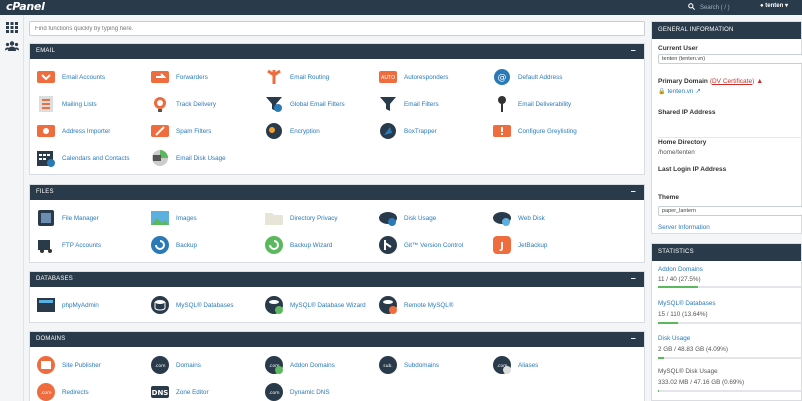 This screenshot has height=401, width=802. What do you see at coordinates (668, 197) in the screenshot?
I see `theme-label: Theme` at bounding box center [668, 197].